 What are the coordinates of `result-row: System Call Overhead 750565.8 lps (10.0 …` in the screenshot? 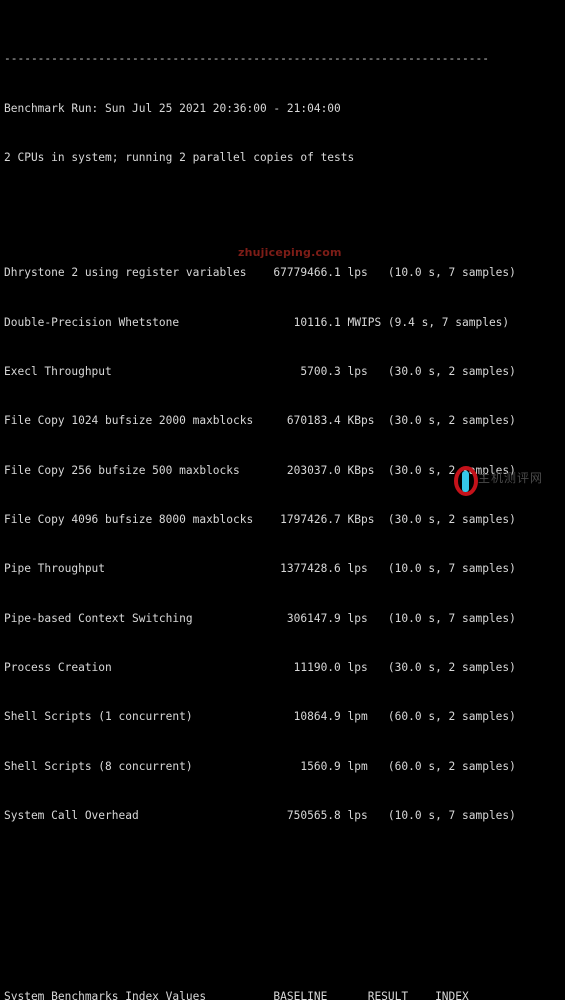 It's located at (260, 815).